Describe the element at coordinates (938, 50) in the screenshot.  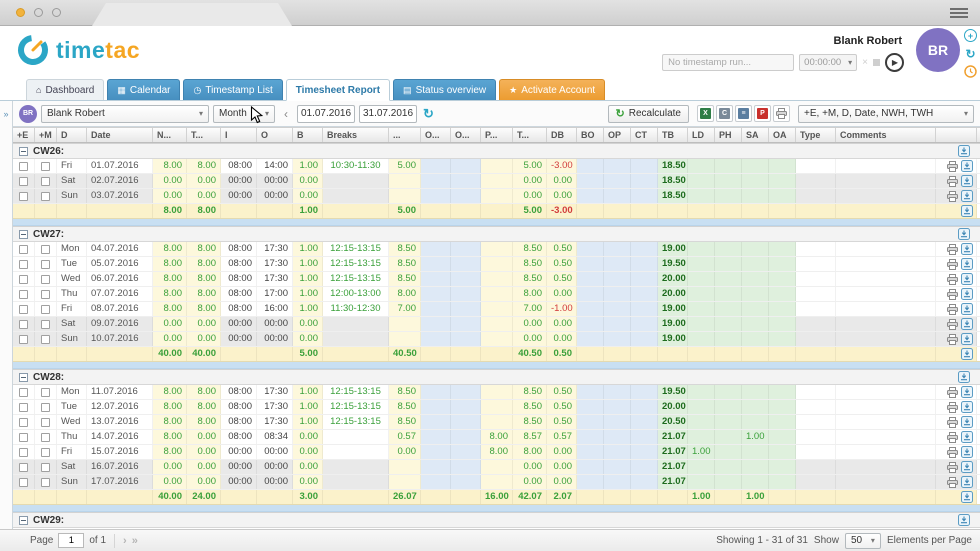
I see `user-avatar: BR` at that location.